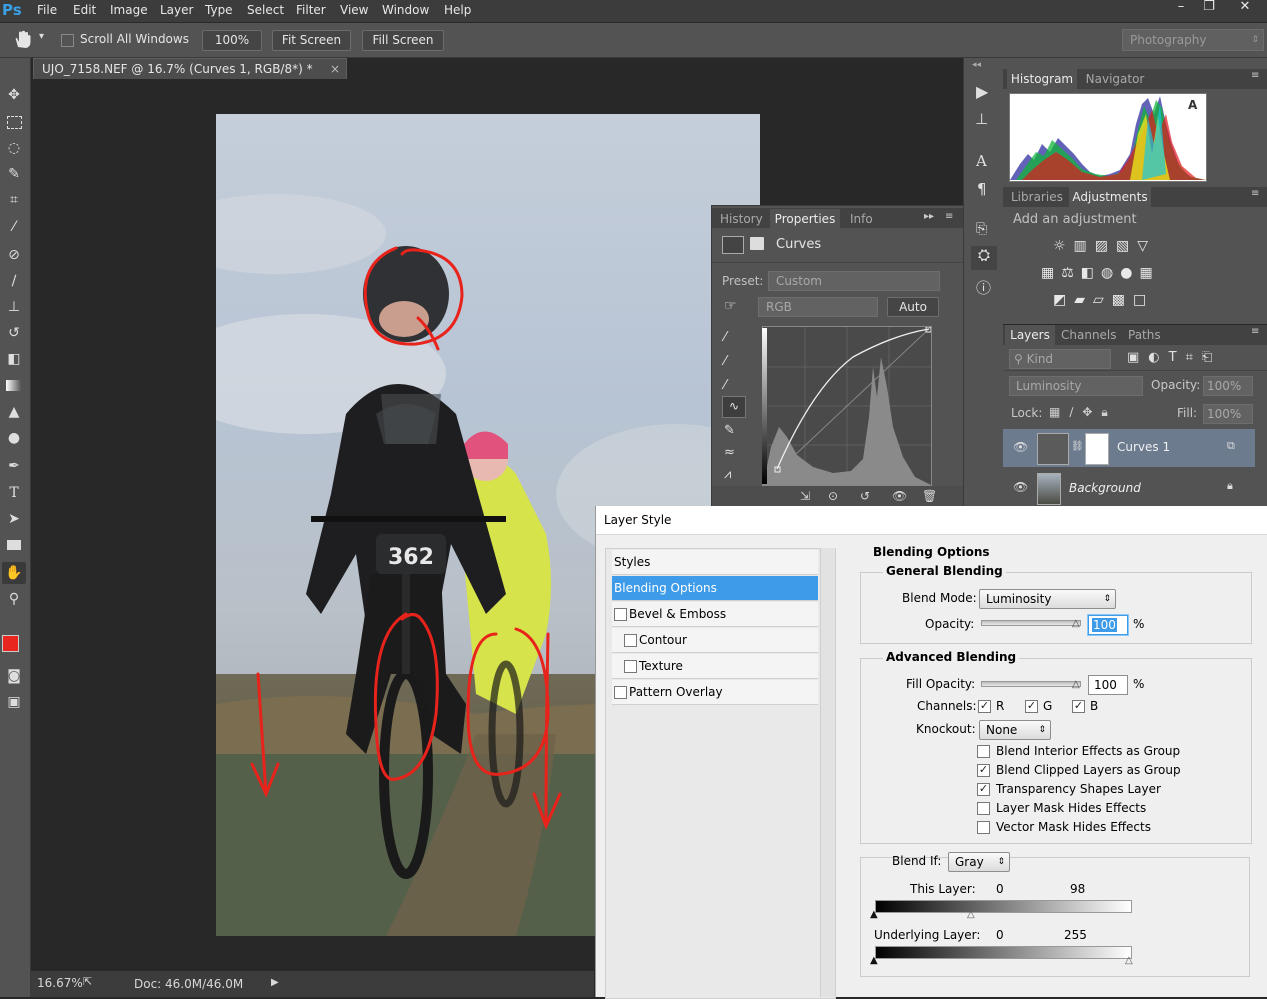 This screenshot has width=1267, height=999. Describe the element at coordinates (14, 702) in the screenshot. I see `screen-mode-icon: ▣` at that location.